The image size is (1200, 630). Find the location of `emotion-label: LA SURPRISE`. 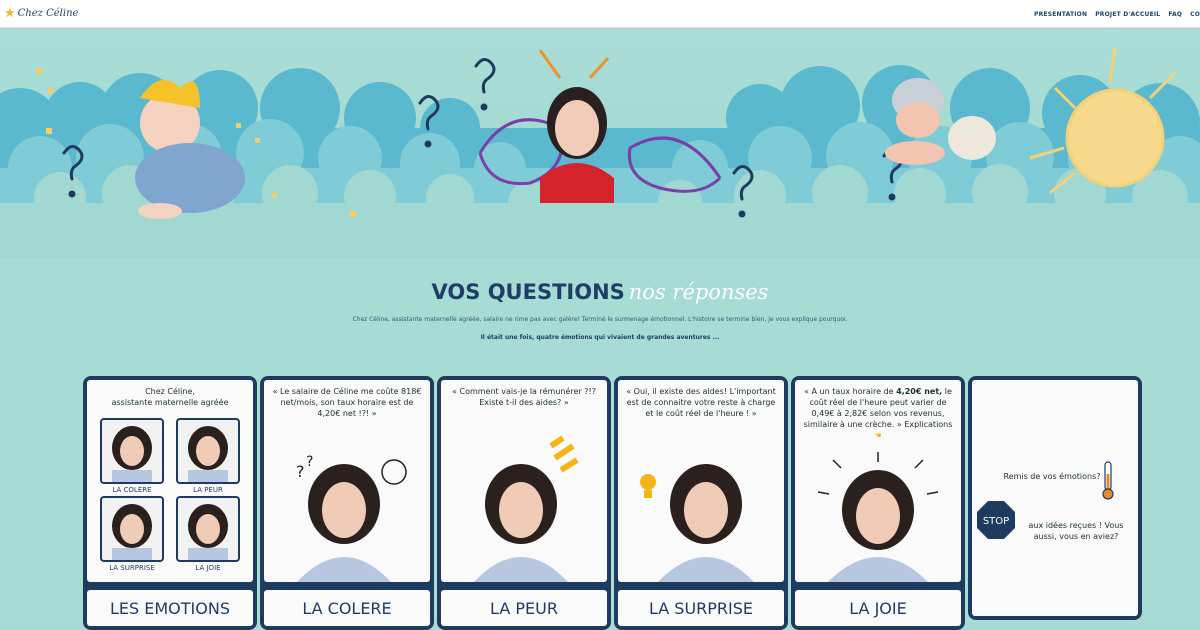

emotion-label: LA SURPRISE is located at coordinates (132, 568).